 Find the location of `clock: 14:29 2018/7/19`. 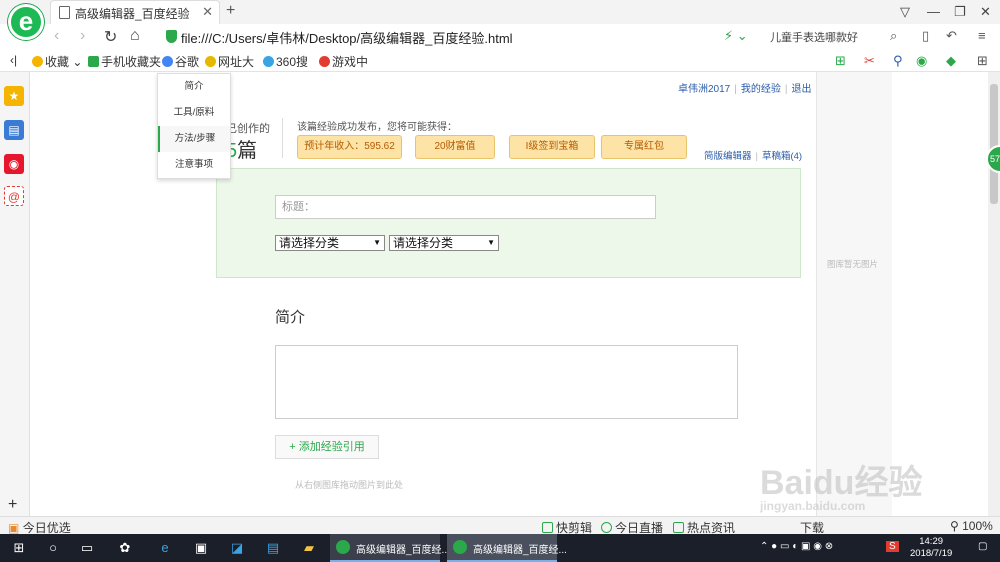

clock: 14:29 2018/7/19 is located at coordinates (931, 548).